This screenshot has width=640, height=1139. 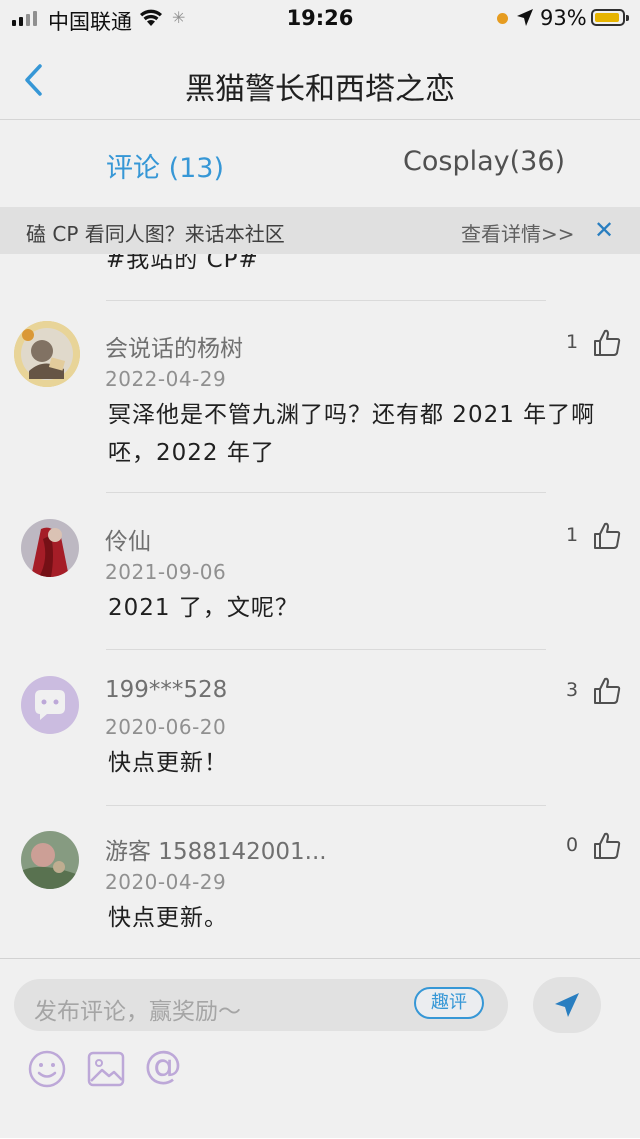 I want to click on nav-bar: 黑猫警长和西塔之恋, so click(x=320, y=79).